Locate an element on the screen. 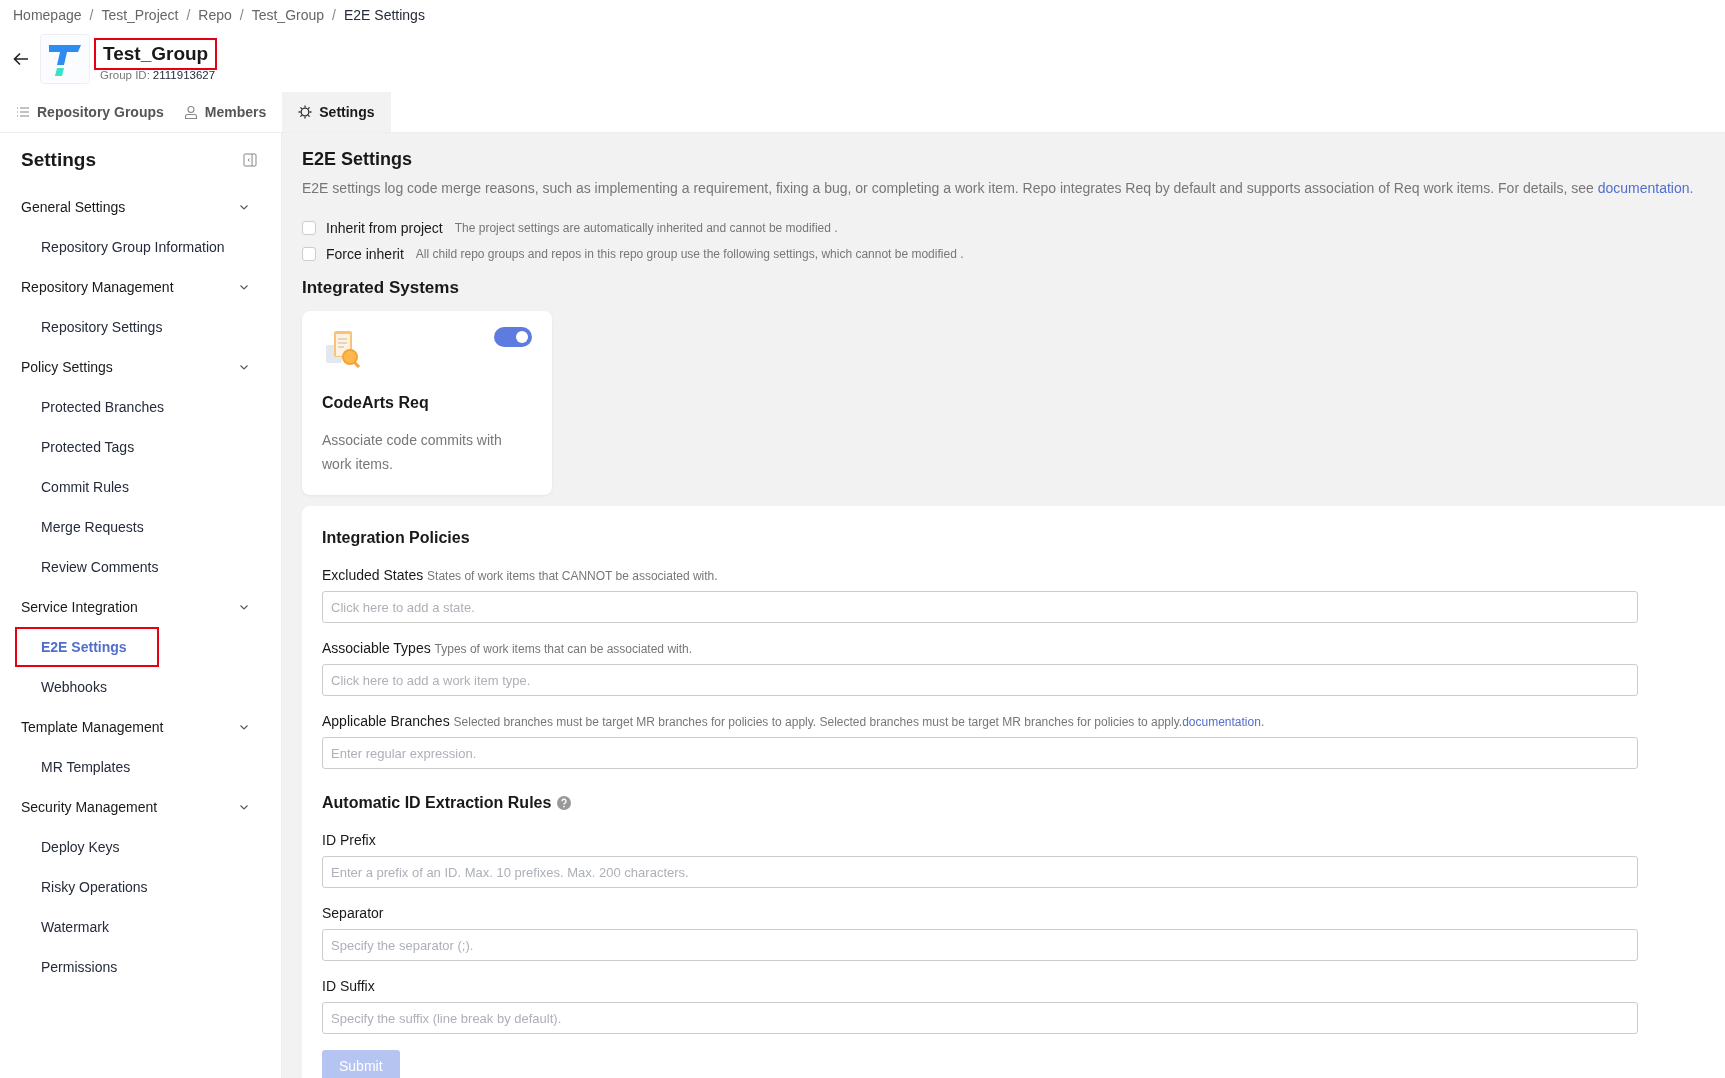 The width and height of the screenshot is (1725, 1078). sidebar-item: Repository Group Information is located at coordinates (133, 247).